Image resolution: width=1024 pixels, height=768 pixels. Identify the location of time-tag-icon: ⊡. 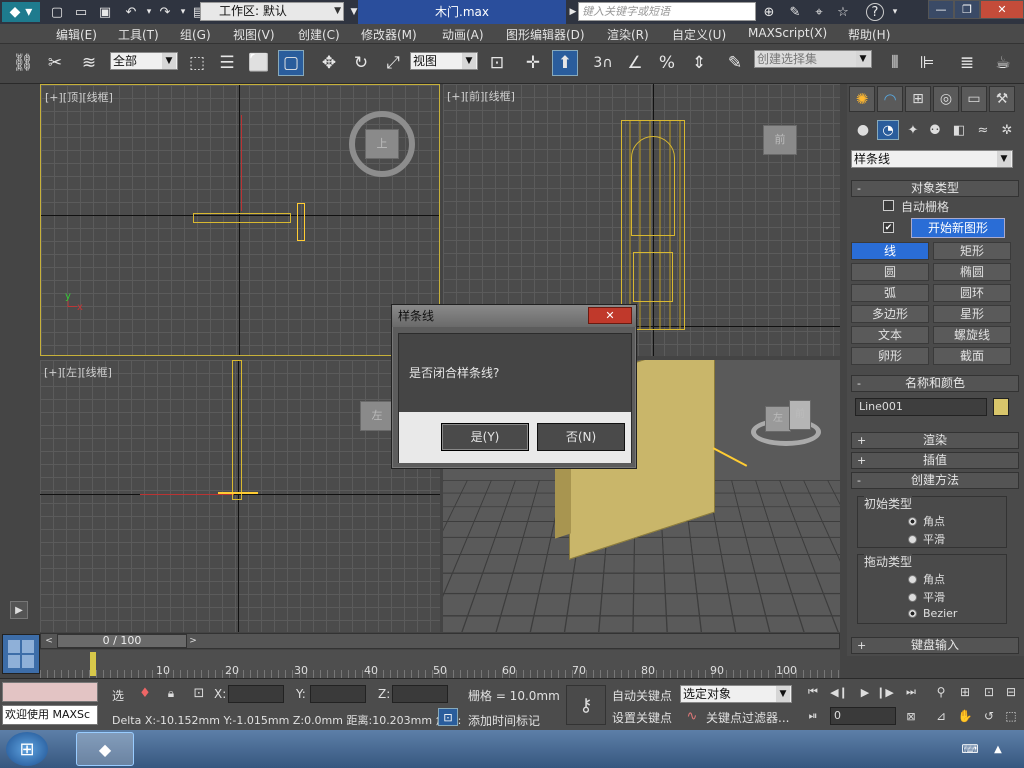
(448, 717).